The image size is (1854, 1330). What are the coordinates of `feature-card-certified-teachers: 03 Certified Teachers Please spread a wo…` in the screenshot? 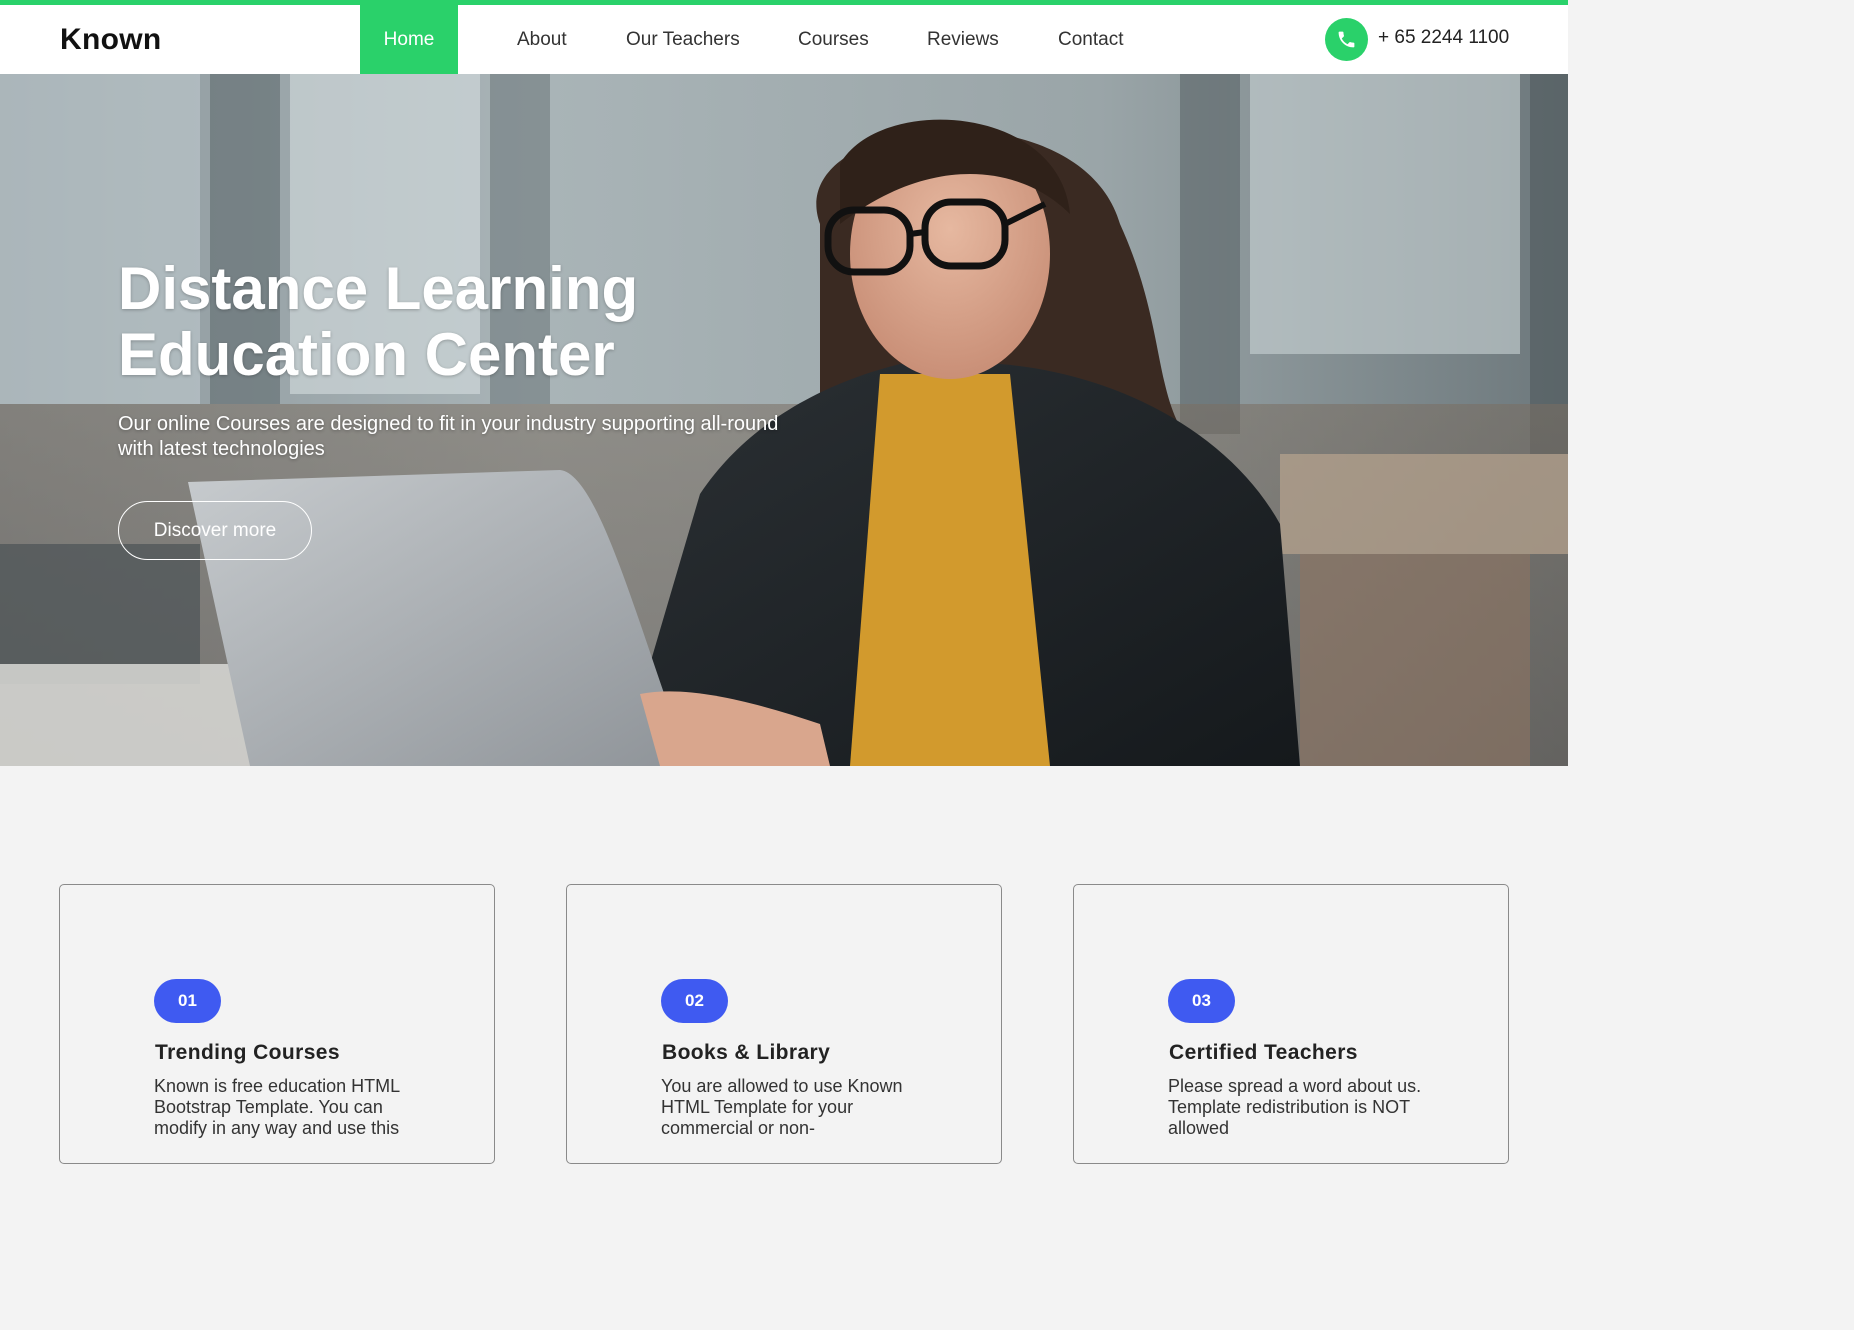 It's located at (1291, 1024).